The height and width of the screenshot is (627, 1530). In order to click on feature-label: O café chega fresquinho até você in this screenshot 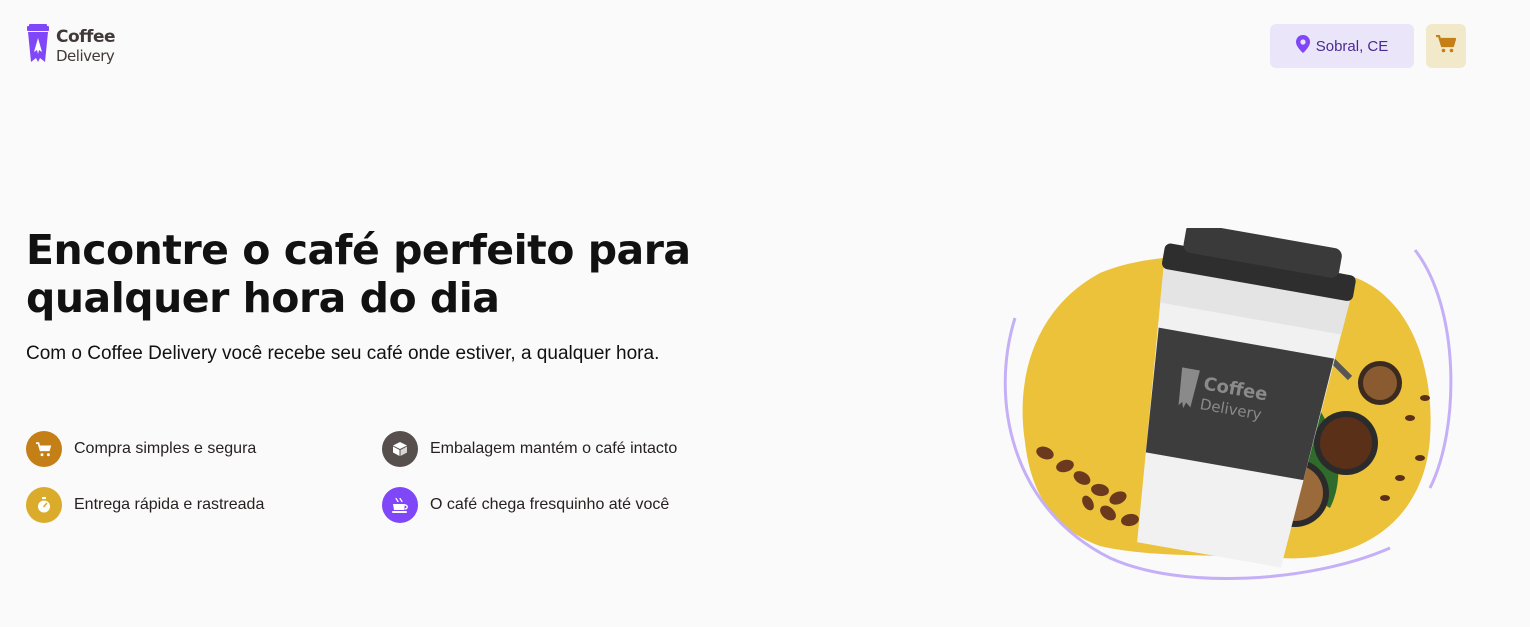, I will do `click(550, 504)`.